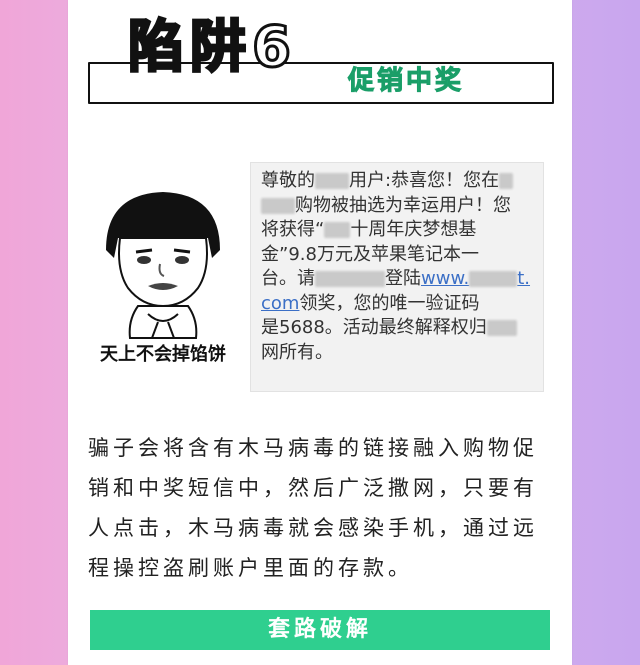 Image resolution: width=640 pixels, height=665 pixels. Describe the element at coordinates (288, 180) in the screenshot. I see `sms-text-part: 尊敬的` at that location.